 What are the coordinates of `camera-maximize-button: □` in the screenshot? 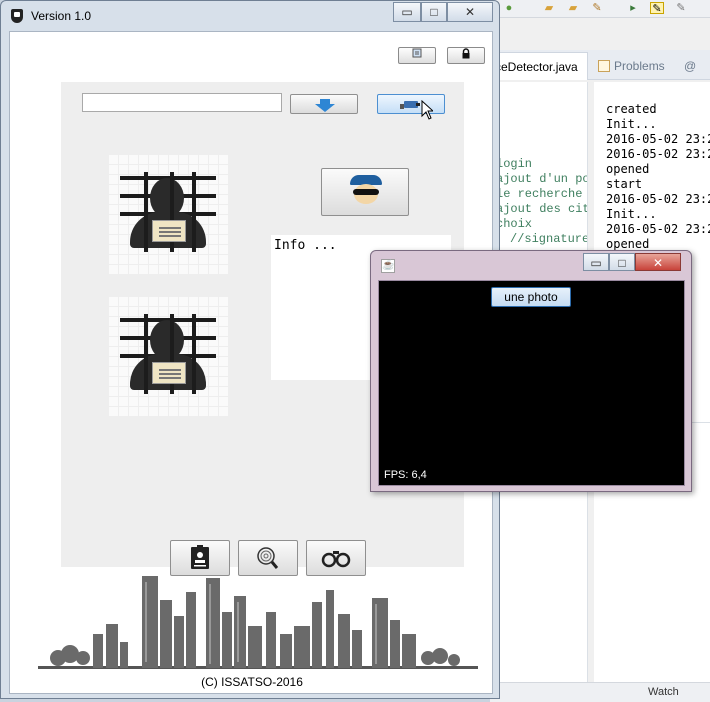 It's located at (622, 262).